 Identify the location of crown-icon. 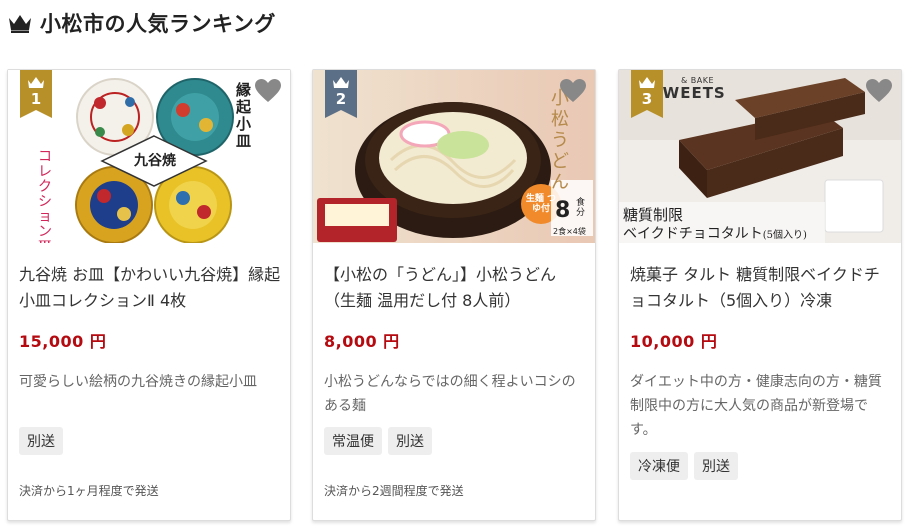
(20, 24).